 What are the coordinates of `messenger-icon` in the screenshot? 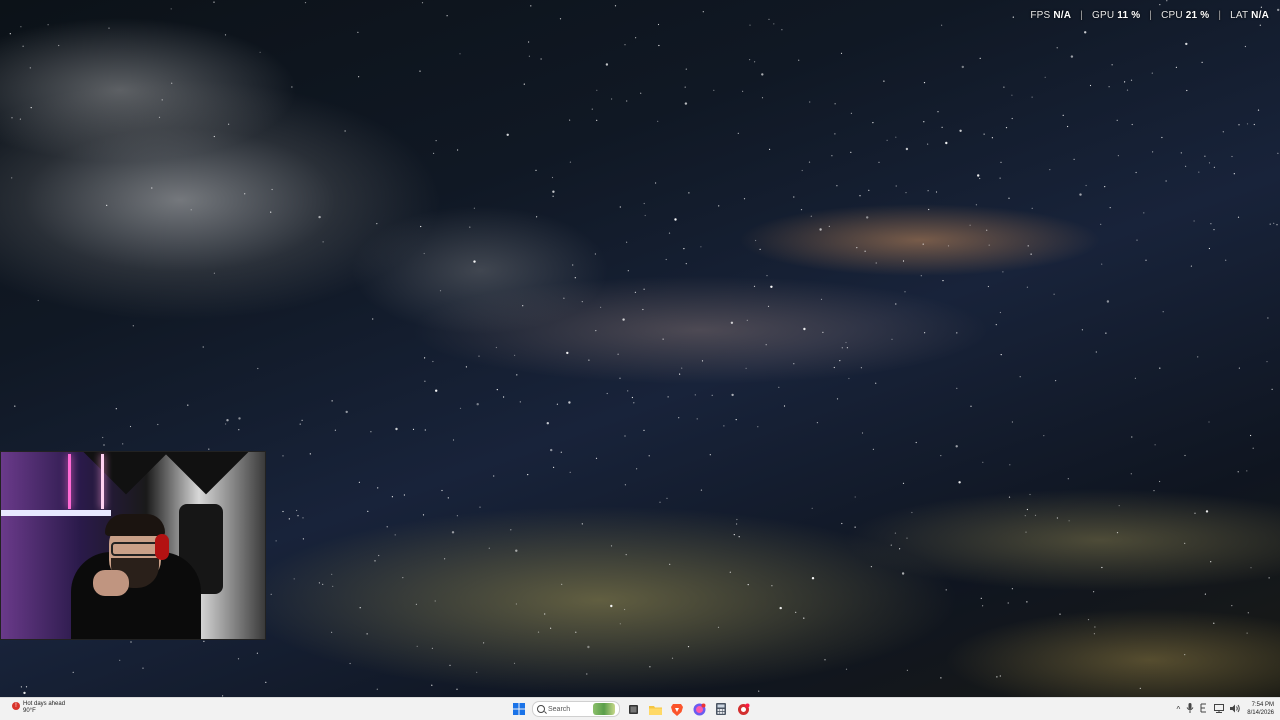 It's located at (699, 709).